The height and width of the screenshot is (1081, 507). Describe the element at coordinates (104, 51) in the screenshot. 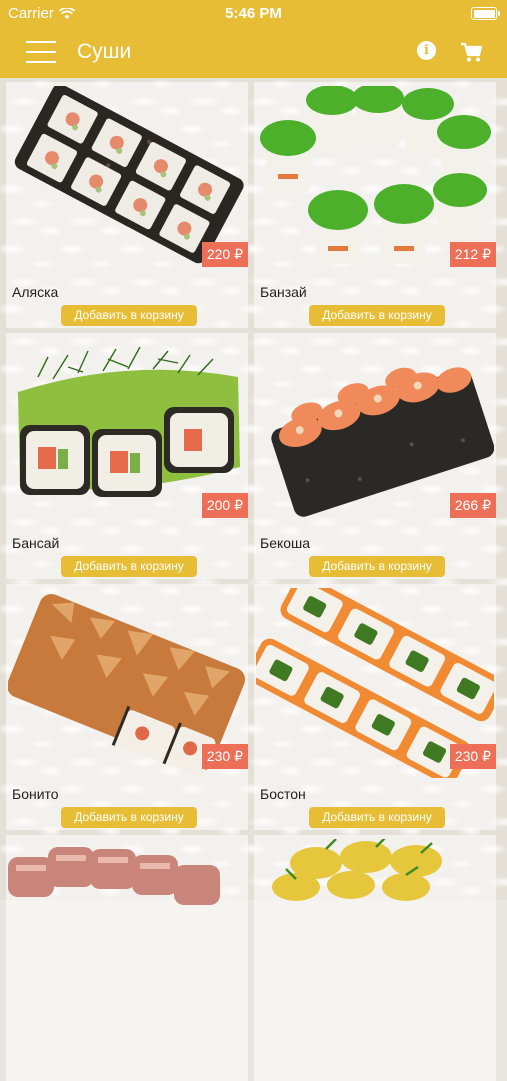

I see `page-title: Суши` at that location.